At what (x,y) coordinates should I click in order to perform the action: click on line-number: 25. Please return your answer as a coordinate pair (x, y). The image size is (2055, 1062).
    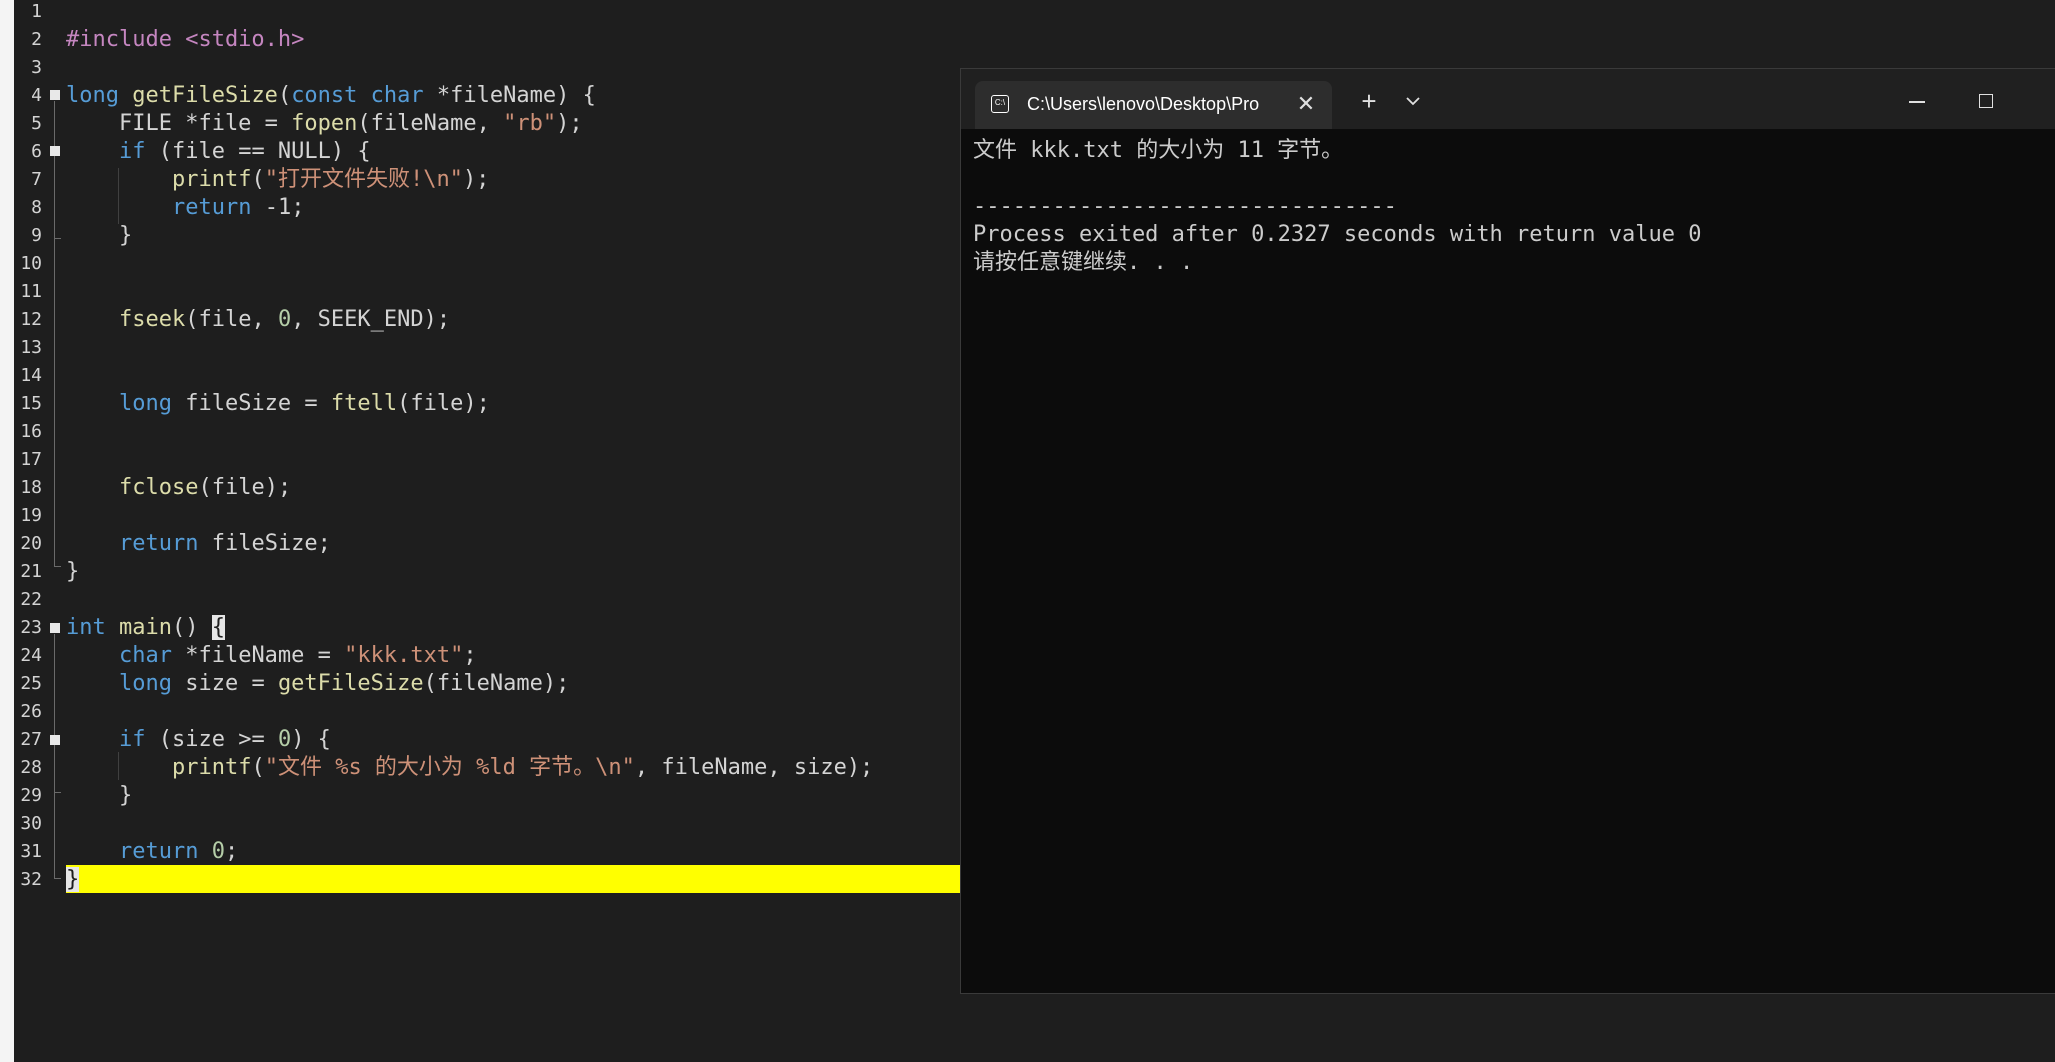
    Looking at the image, I should click on (31, 683).